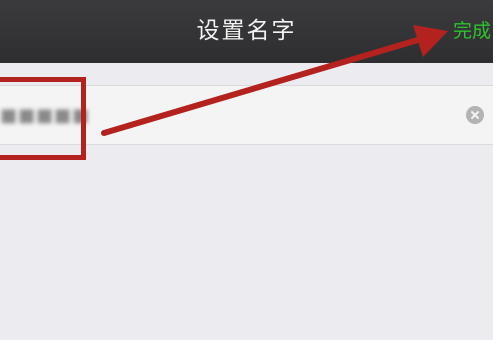 Image resolution: width=493 pixels, height=340 pixels. What do you see at coordinates (475, 115) in the screenshot?
I see `clear-circle-icon` at bounding box center [475, 115].